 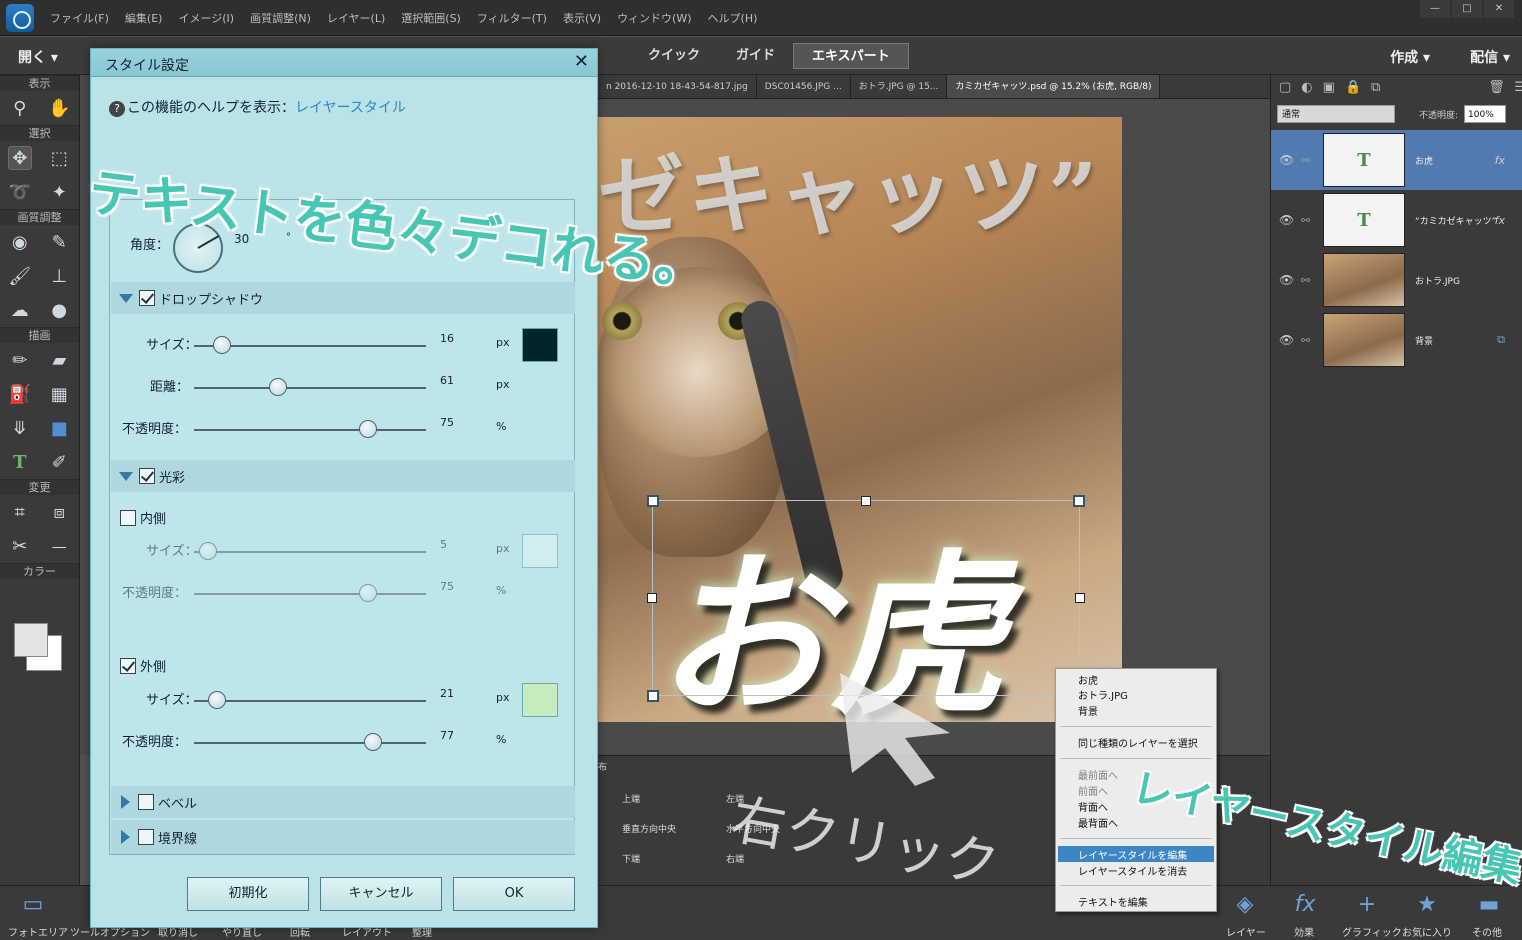 I want to click on layers-tab-label: レイヤー, so click(x=1246, y=931).